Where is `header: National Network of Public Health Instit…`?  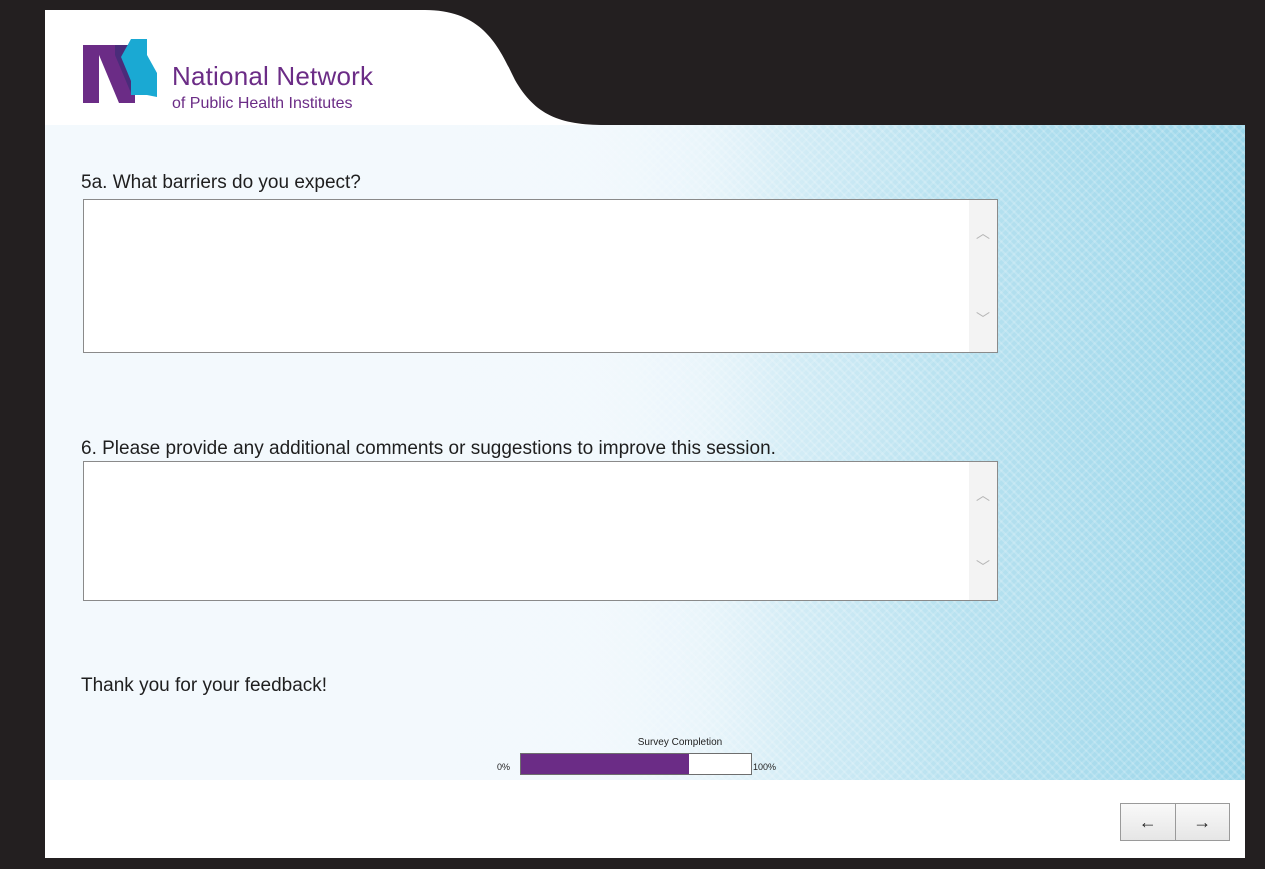
header: National Network of Public Health Instit… is located at coordinates (645, 67).